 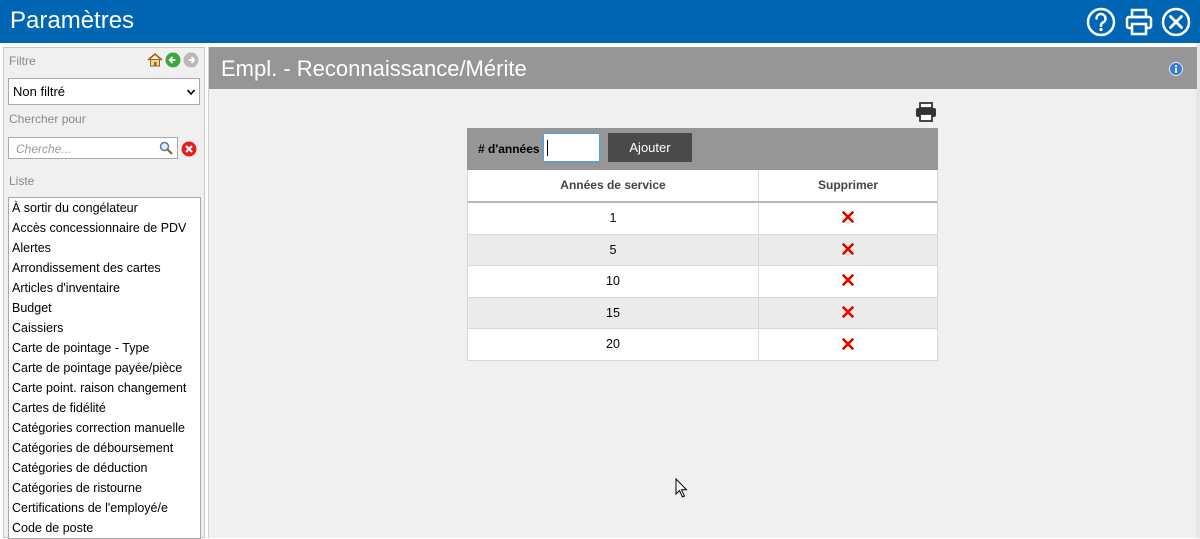 What do you see at coordinates (104, 468) in the screenshot?
I see `list-item: Catégories de déduction` at bounding box center [104, 468].